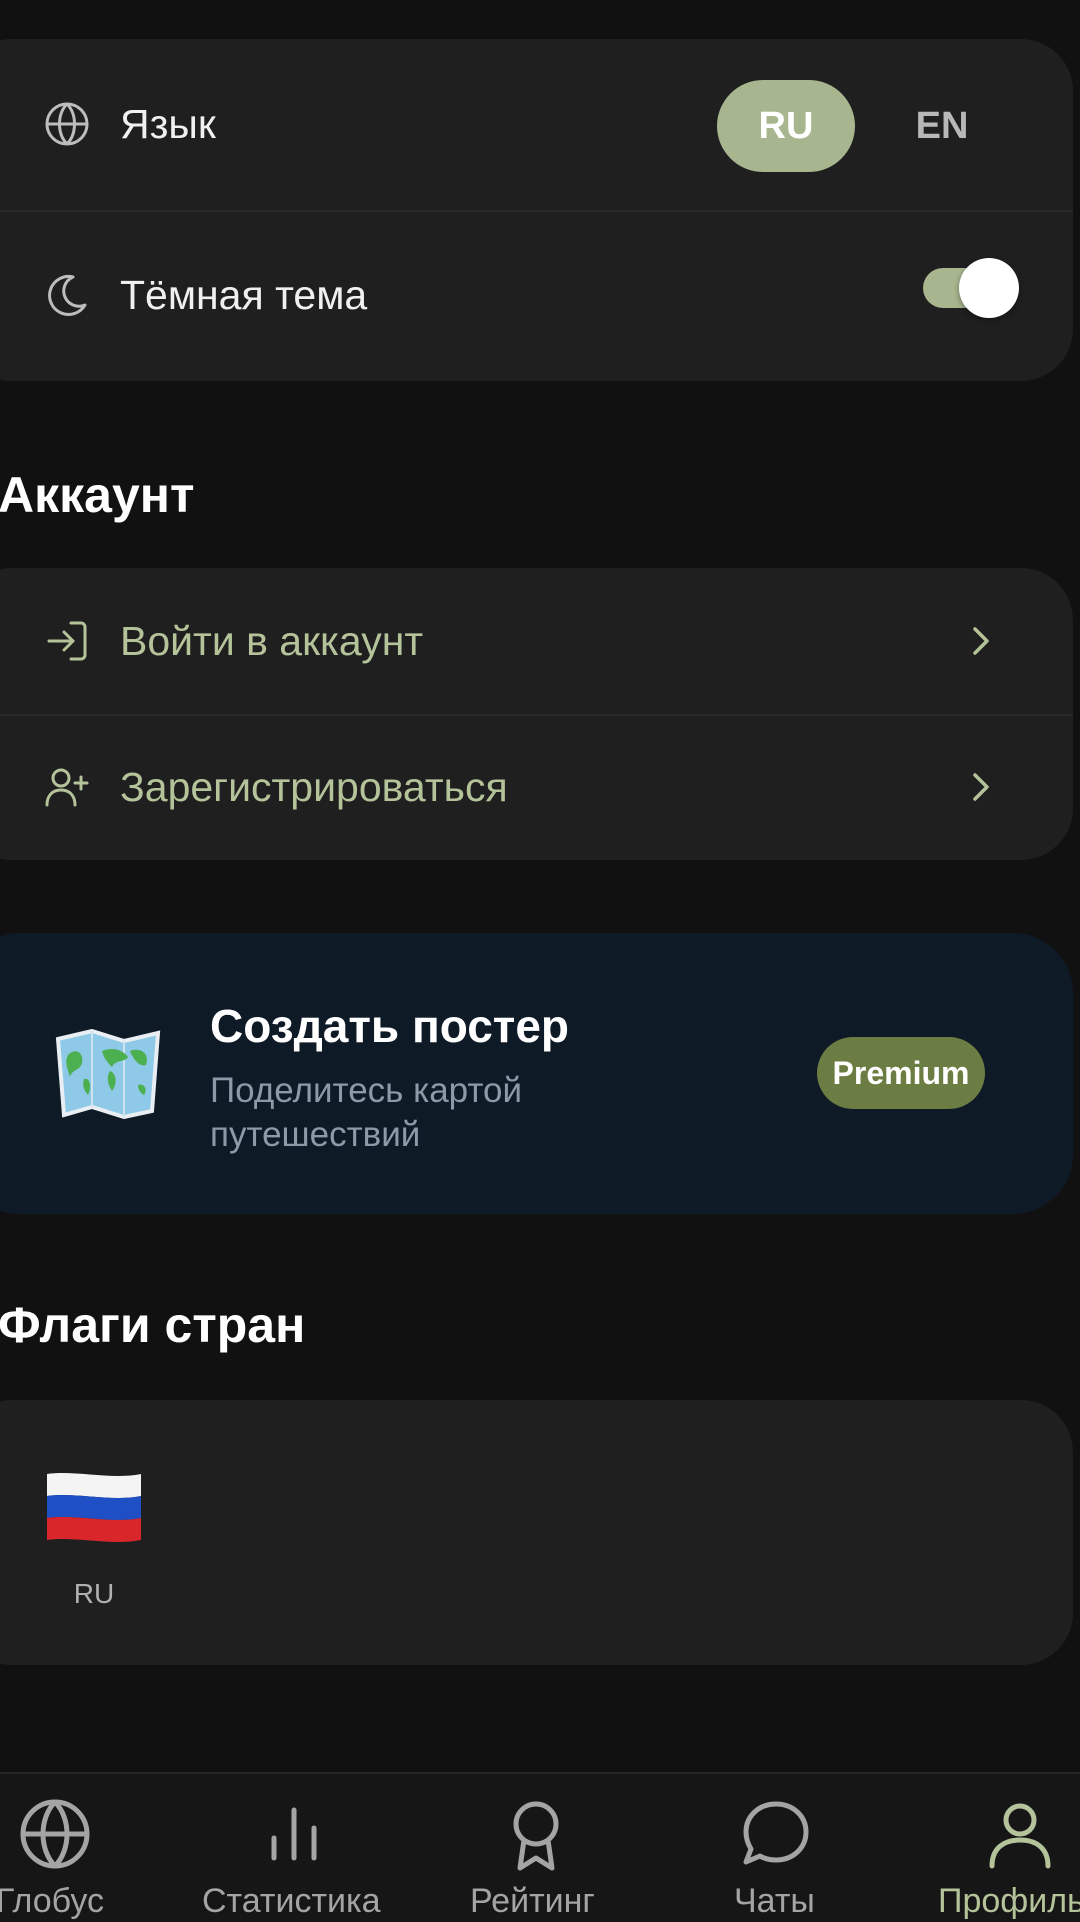  What do you see at coordinates (153, 1325) in the screenshot?
I see `flags-section-title: Флаги стран` at bounding box center [153, 1325].